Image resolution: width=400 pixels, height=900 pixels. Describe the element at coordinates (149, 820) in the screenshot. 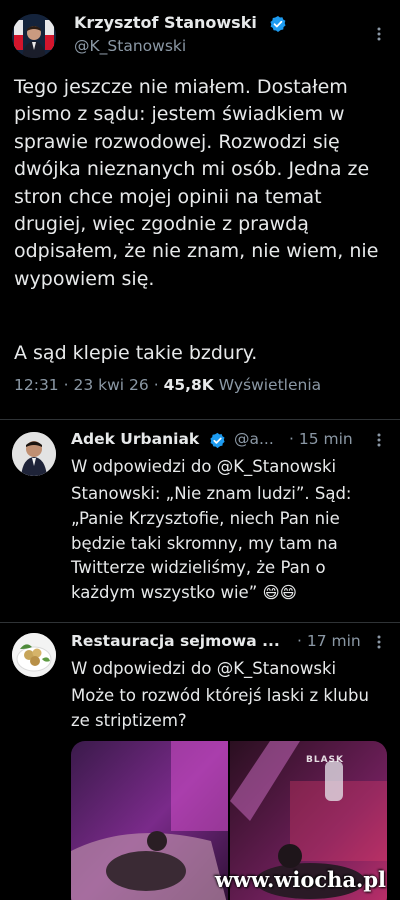

I see `media-image-left` at that location.